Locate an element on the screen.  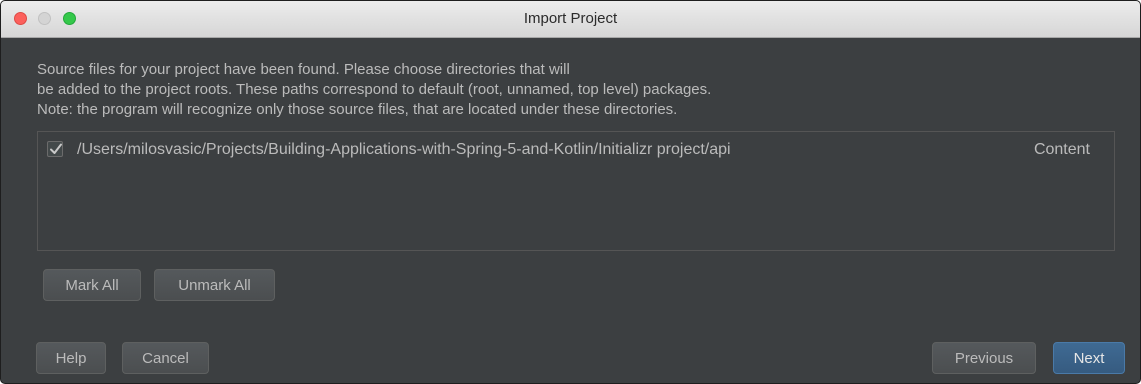
cancel-button: Cancel is located at coordinates (165, 358).